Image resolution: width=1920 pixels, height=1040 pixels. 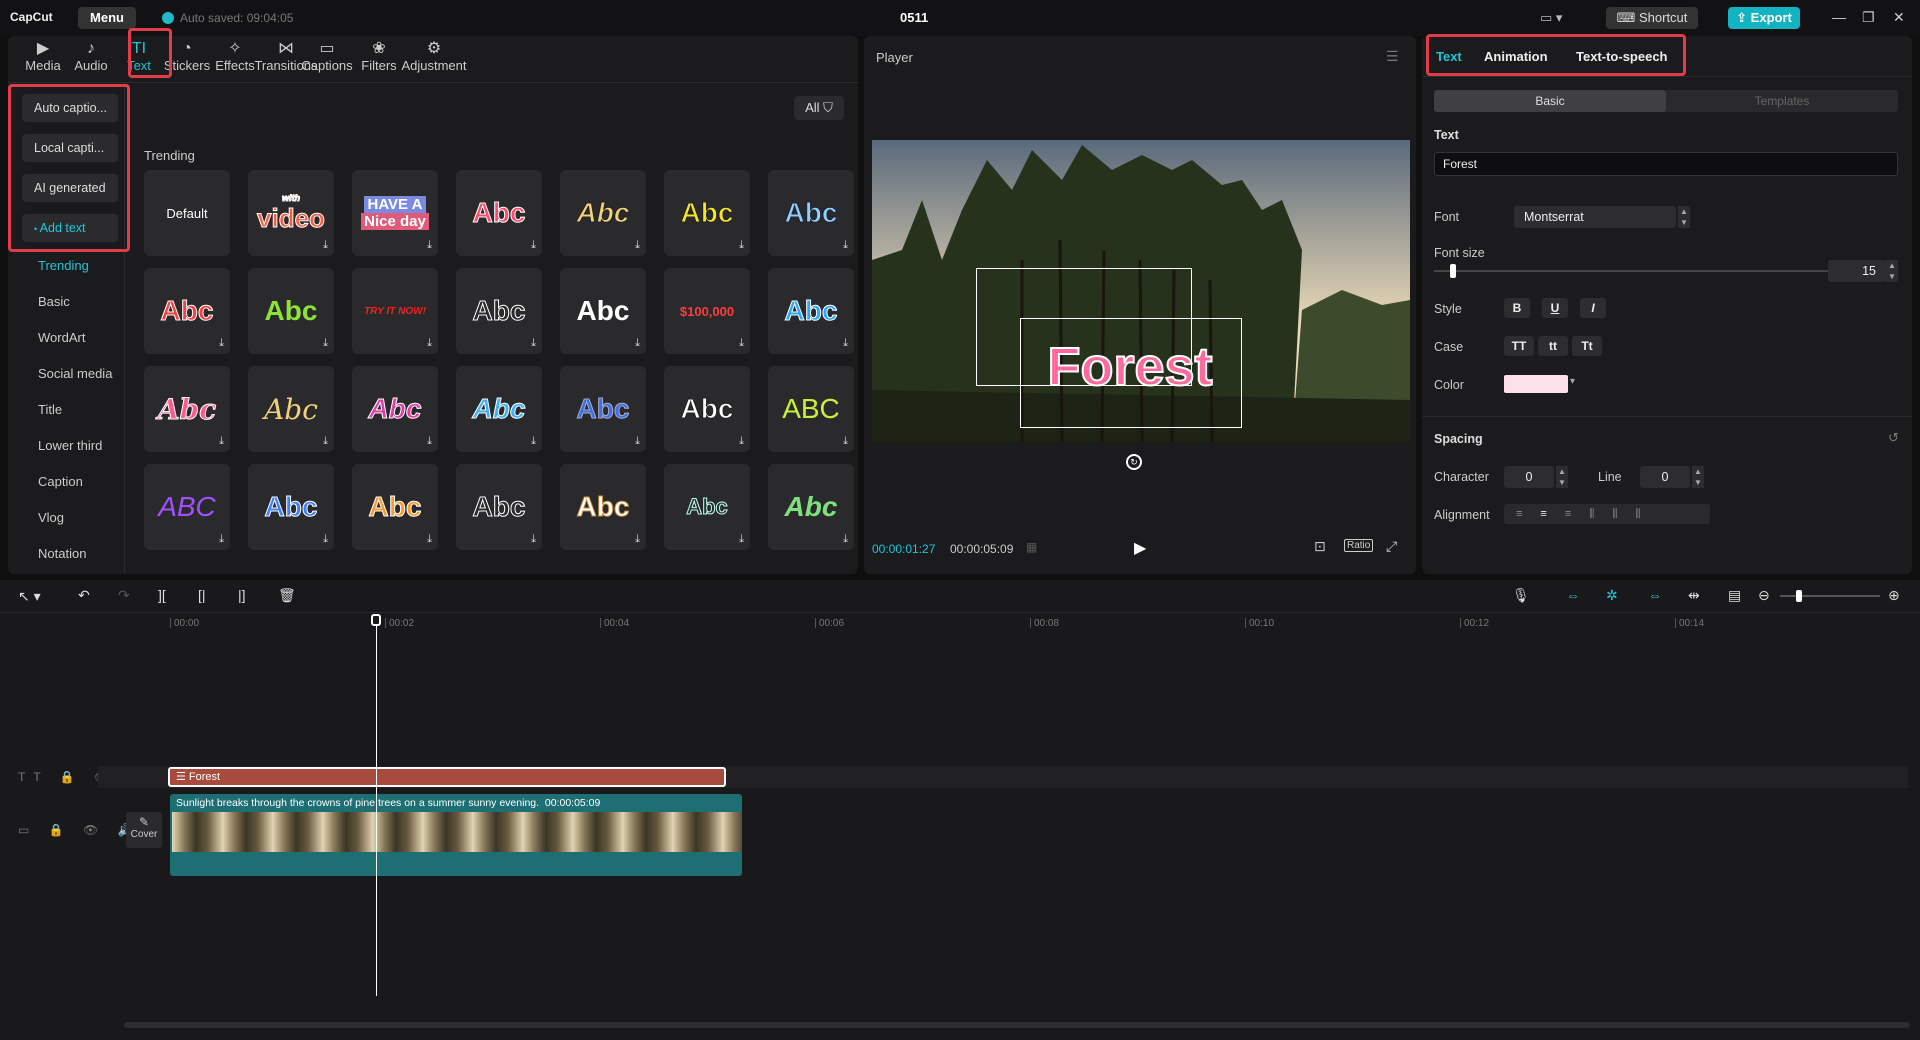 What do you see at coordinates (327, 59) in the screenshot?
I see `tool-tab-captions: ▭Captions` at bounding box center [327, 59].